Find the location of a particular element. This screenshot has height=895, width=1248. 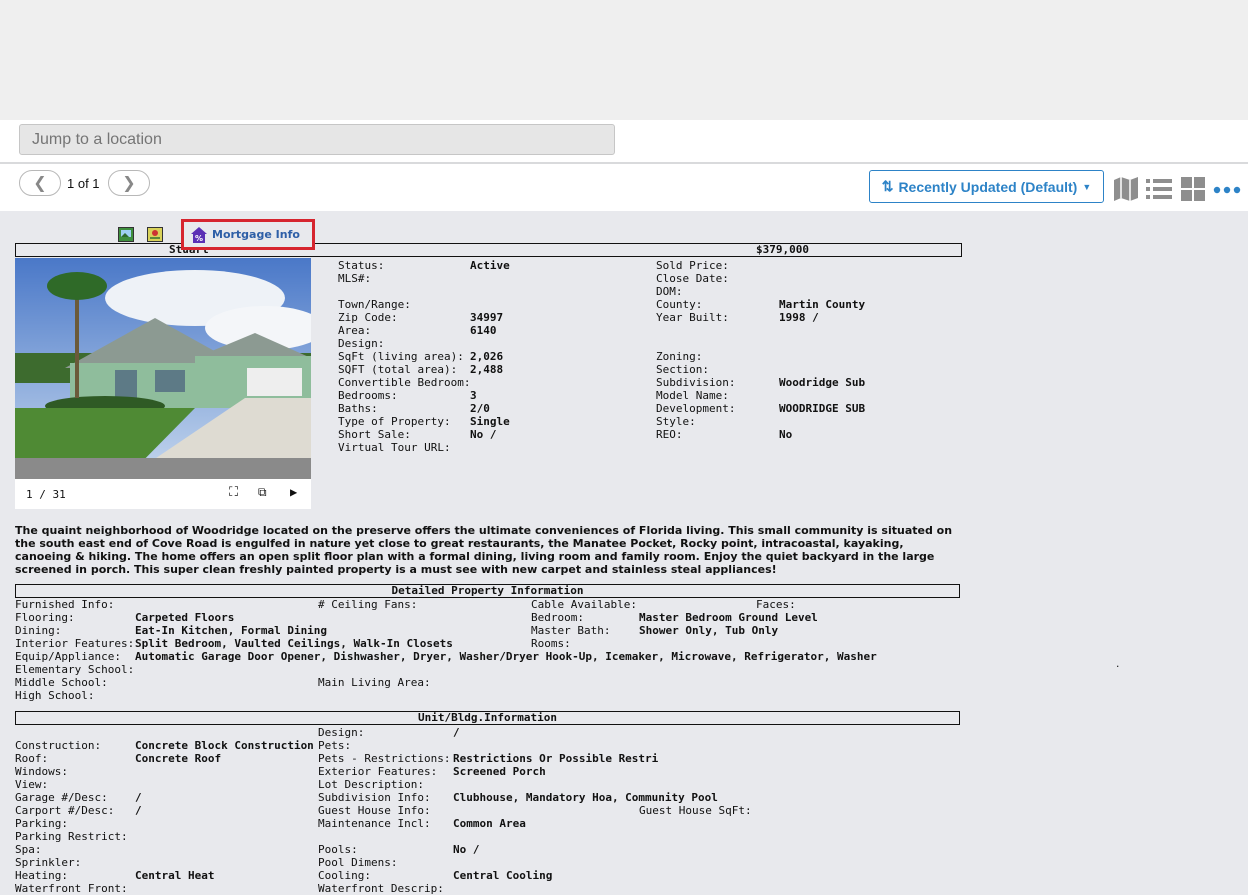

chevron-left-icon: ❮ is located at coordinates (40, 182).